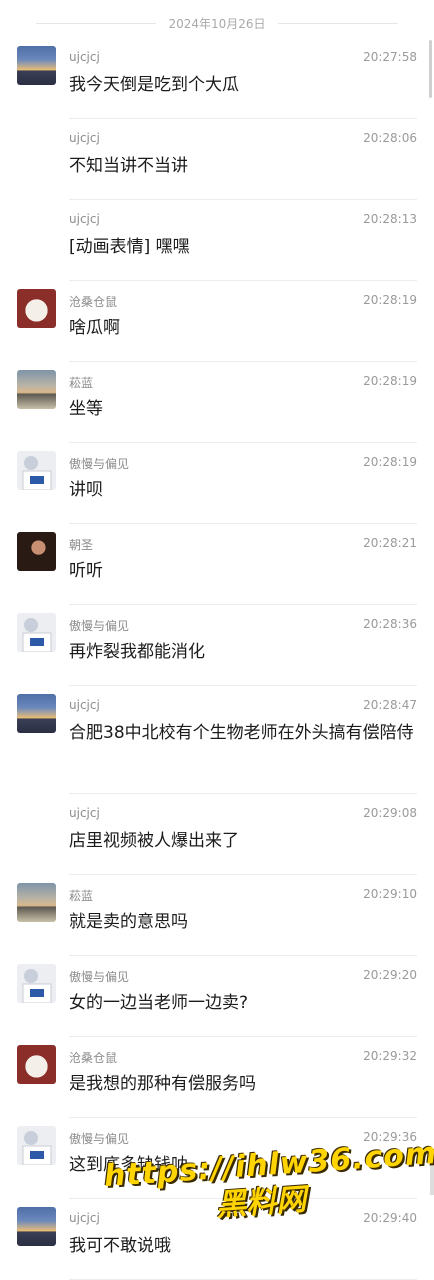 The width and height of the screenshot is (434, 1280). What do you see at coordinates (390, 813) in the screenshot?
I see `message-time: 20:29:08` at bounding box center [390, 813].